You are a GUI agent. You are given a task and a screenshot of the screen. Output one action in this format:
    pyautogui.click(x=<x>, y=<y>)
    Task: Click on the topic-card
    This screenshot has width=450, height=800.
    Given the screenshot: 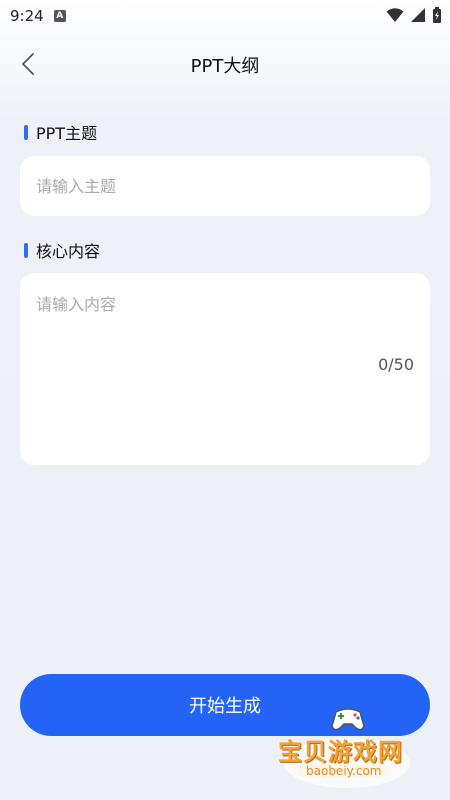 What is the action you would take?
    pyautogui.click(x=225, y=186)
    